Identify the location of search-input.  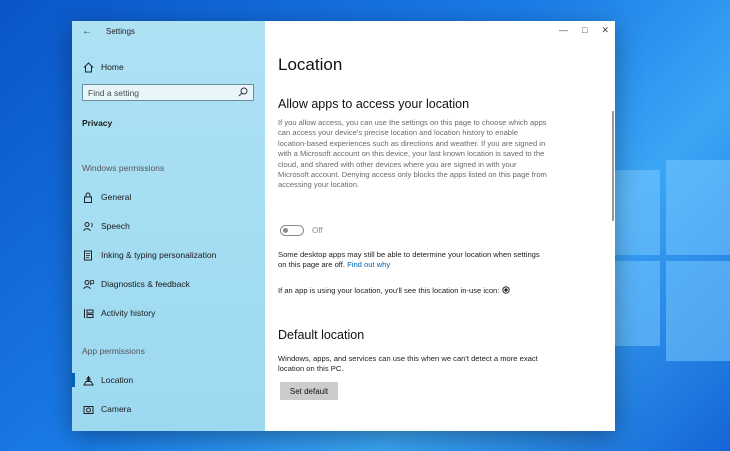
(158, 92).